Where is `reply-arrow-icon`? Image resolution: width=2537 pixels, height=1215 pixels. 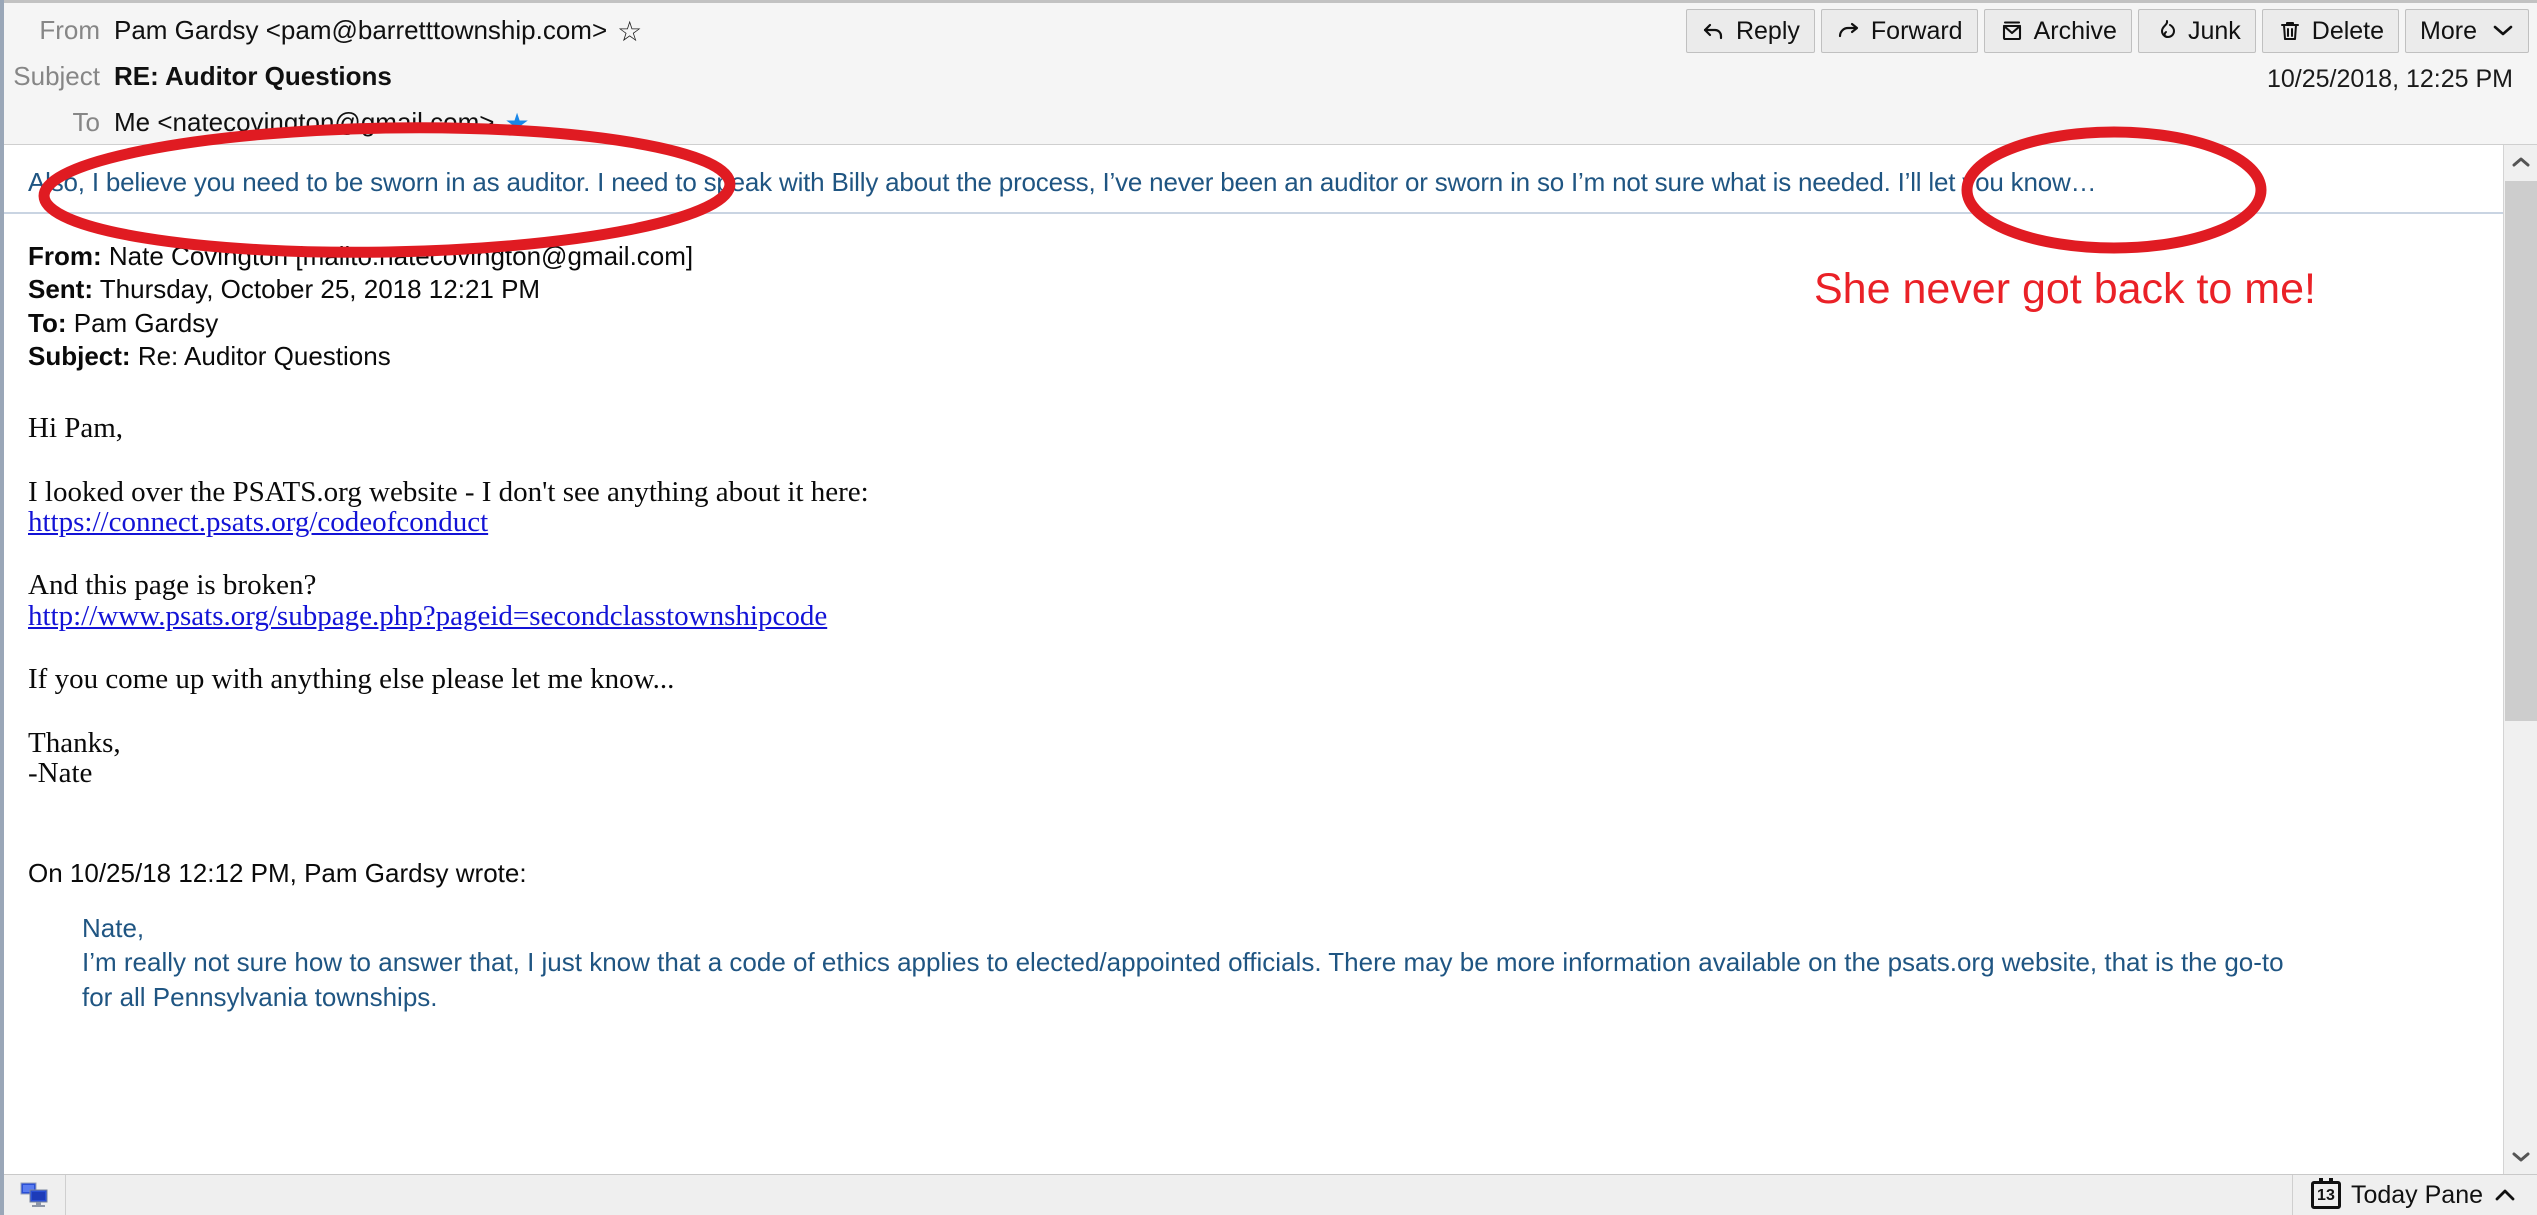
reply-arrow-icon is located at coordinates (1714, 31).